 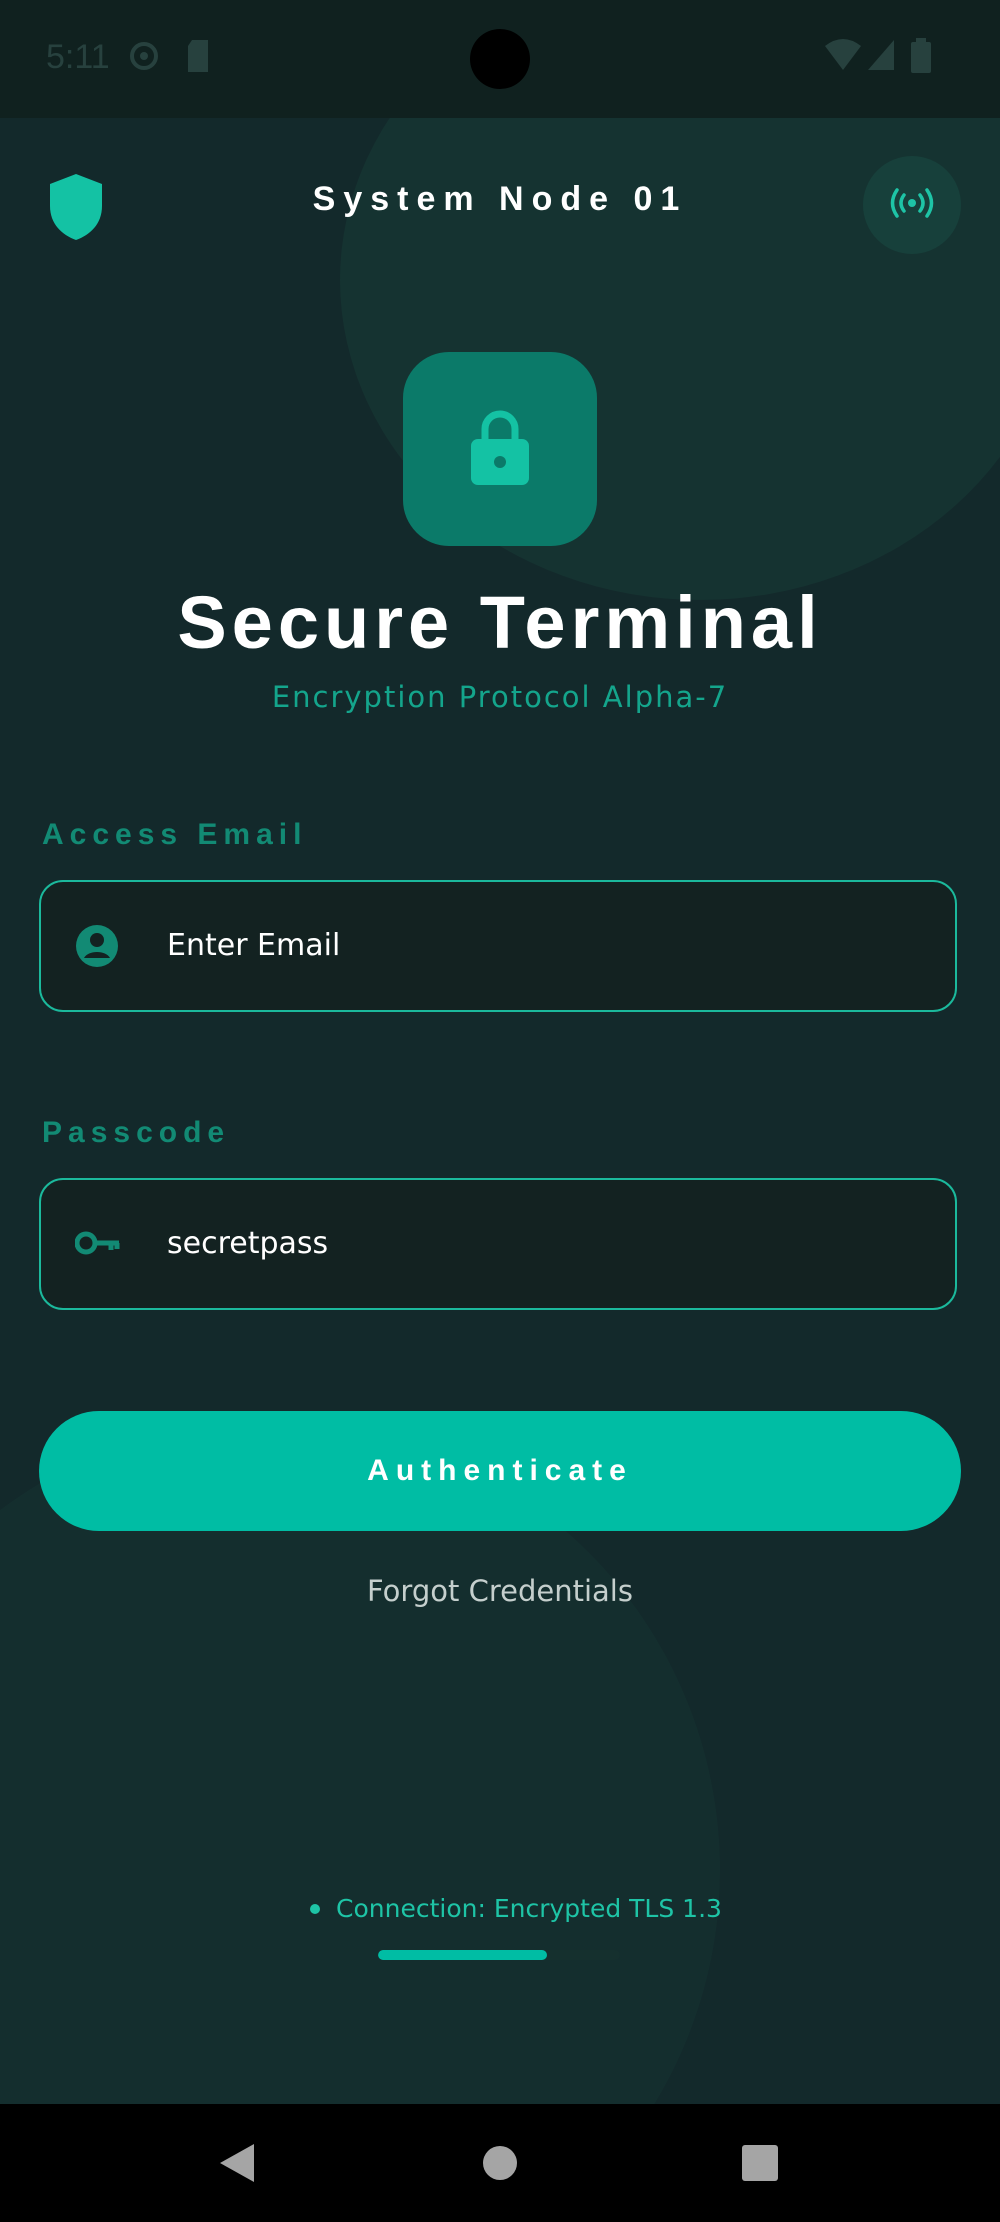 I want to click on authenticate-button: Authenticate, so click(x=500, y=1471).